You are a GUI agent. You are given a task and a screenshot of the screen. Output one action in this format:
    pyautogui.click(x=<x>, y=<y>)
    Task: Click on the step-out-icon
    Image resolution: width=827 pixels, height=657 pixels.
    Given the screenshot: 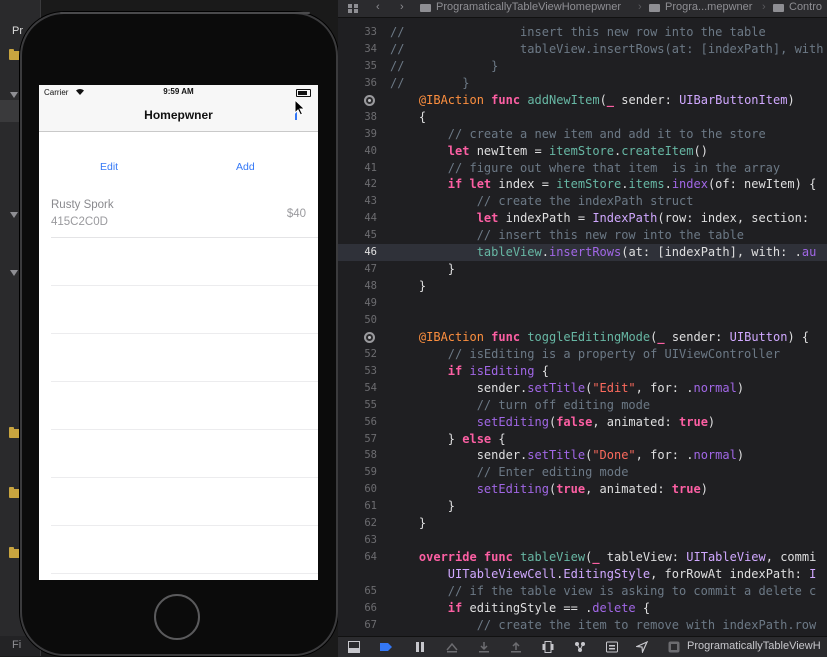 What is the action you would take?
    pyautogui.click(x=516, y=647)
    